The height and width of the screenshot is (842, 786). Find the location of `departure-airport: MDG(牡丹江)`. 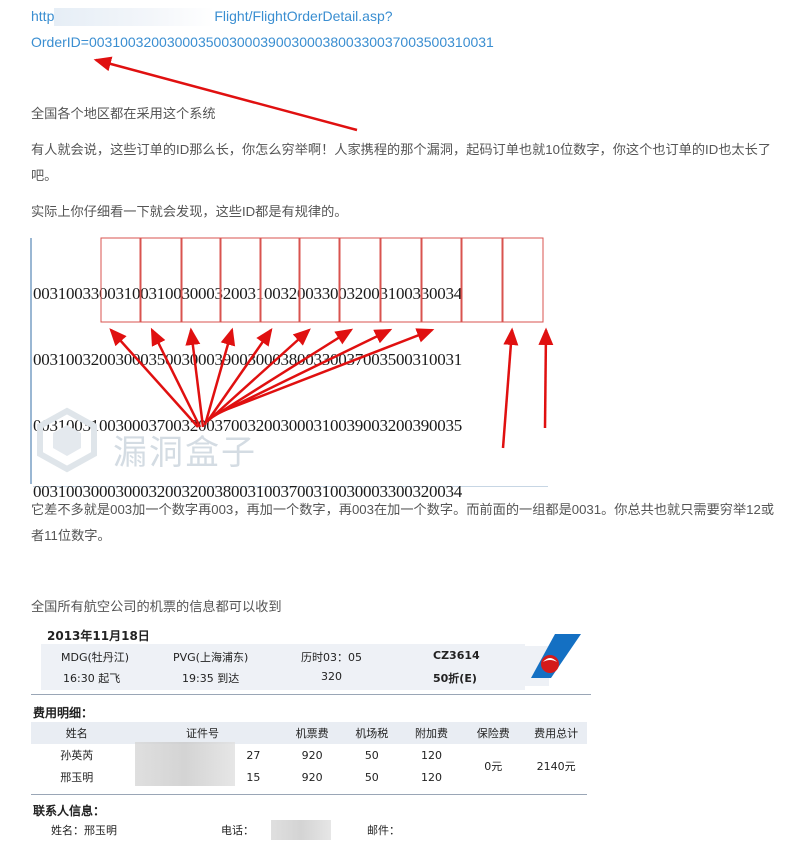

departure-airport: MDG(牡丹江) is located at coordinates (95, 657).